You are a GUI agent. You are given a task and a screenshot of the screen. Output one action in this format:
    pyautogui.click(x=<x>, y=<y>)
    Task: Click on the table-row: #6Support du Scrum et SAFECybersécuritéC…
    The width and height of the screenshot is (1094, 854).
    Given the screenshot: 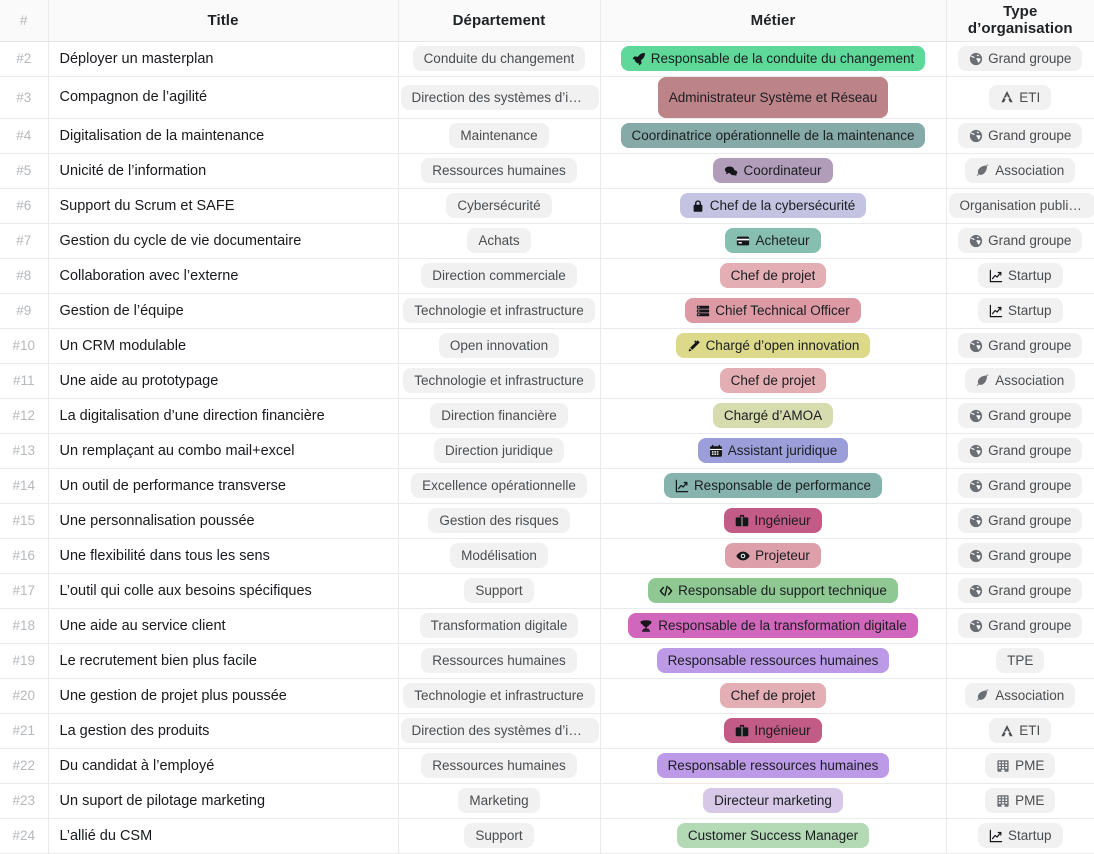 What is the action you would take?
    pyautogui.click(x=547, y=205)
    